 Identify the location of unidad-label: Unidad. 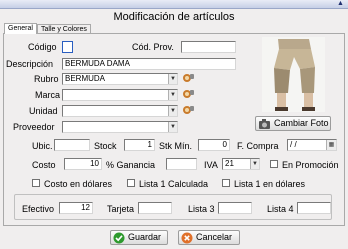
(43, 111).